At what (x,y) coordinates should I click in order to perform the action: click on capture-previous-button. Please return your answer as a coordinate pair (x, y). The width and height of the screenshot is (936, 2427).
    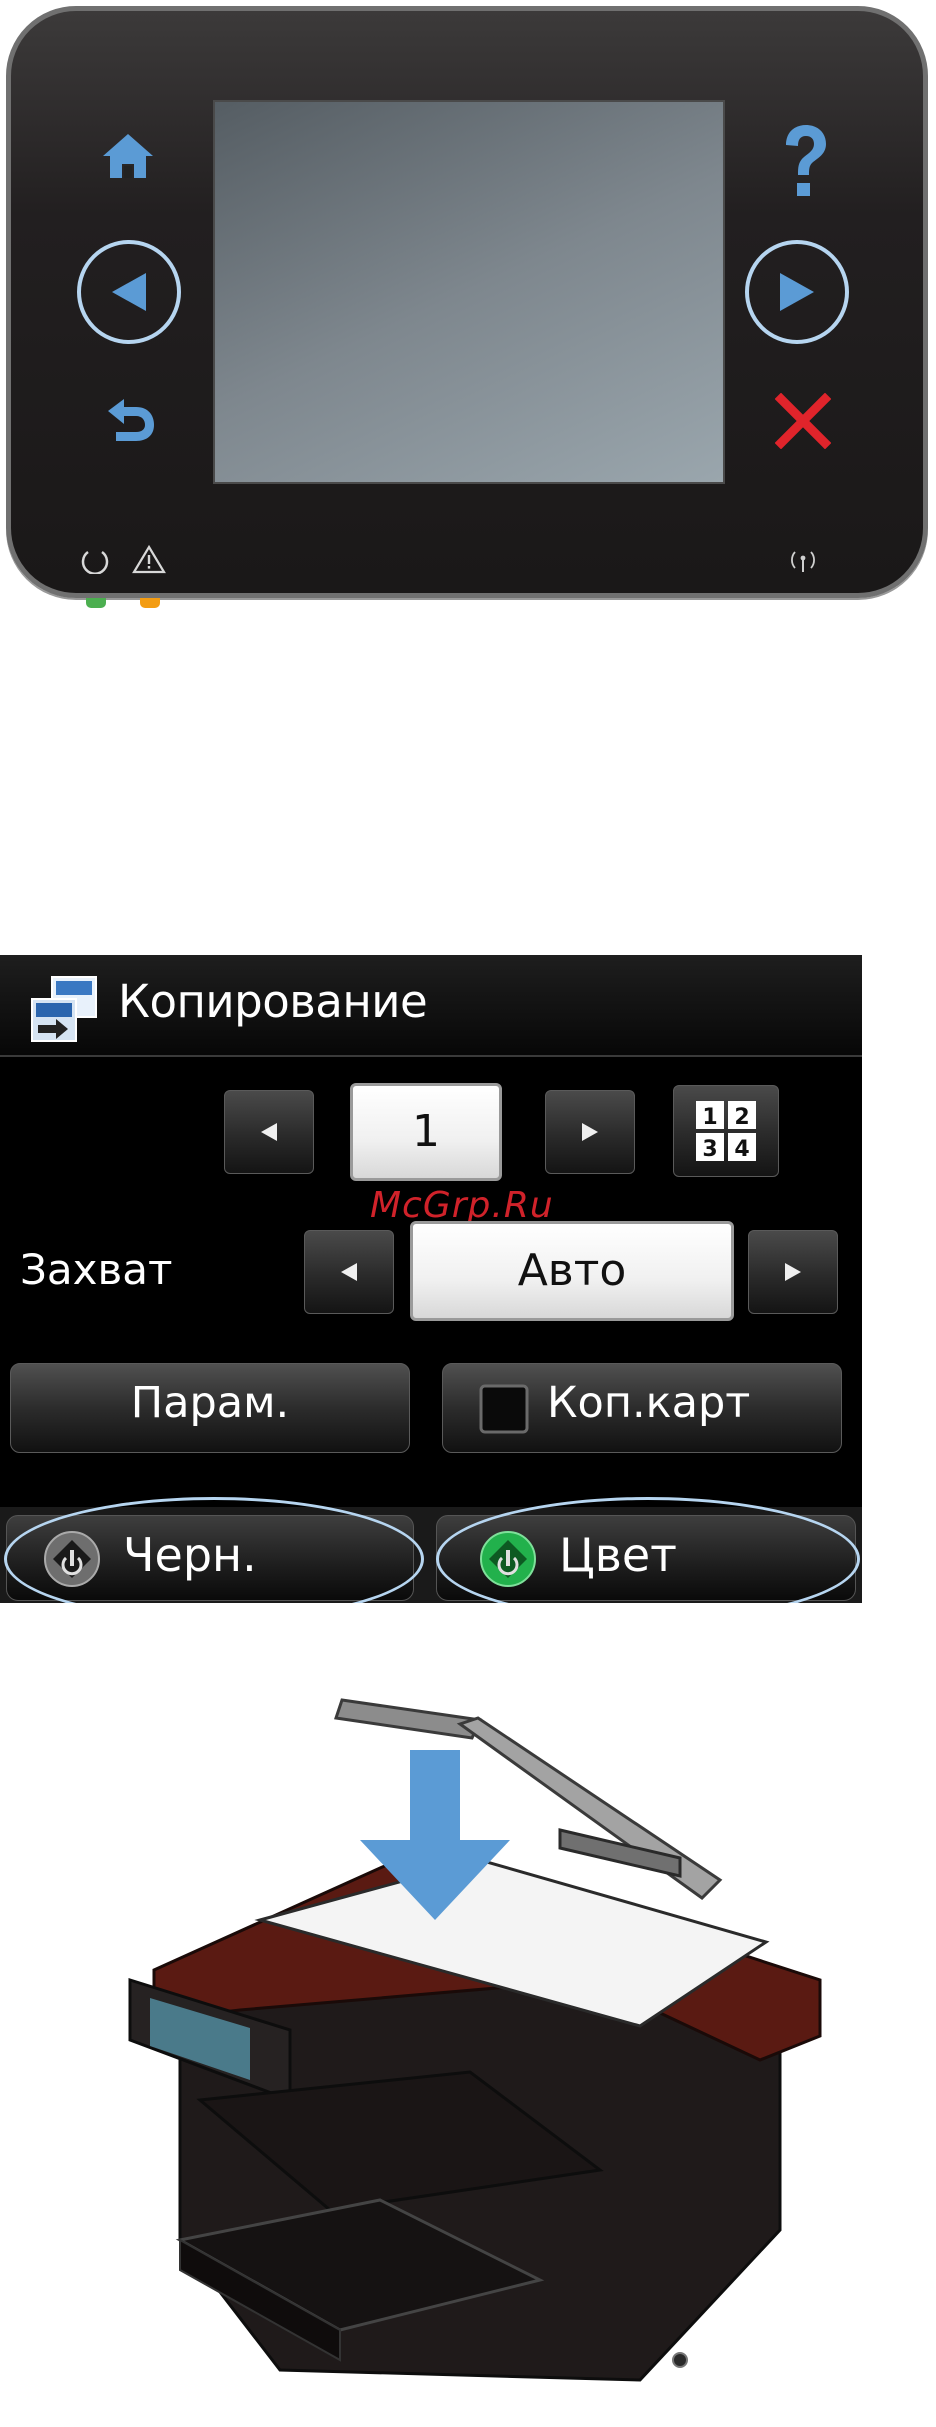
    Looking at the image, I should click on (349, 1272).